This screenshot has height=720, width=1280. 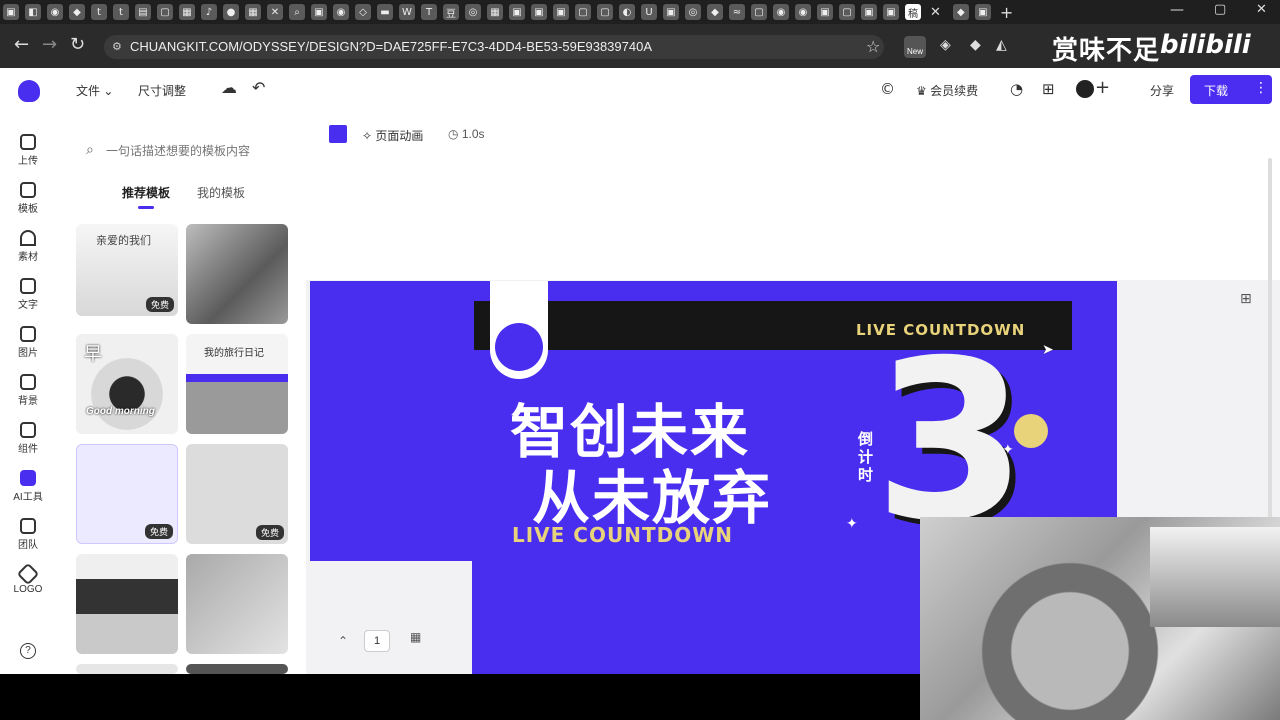 I want to click on minimize-icon: —, so click(x=1177, y=10).